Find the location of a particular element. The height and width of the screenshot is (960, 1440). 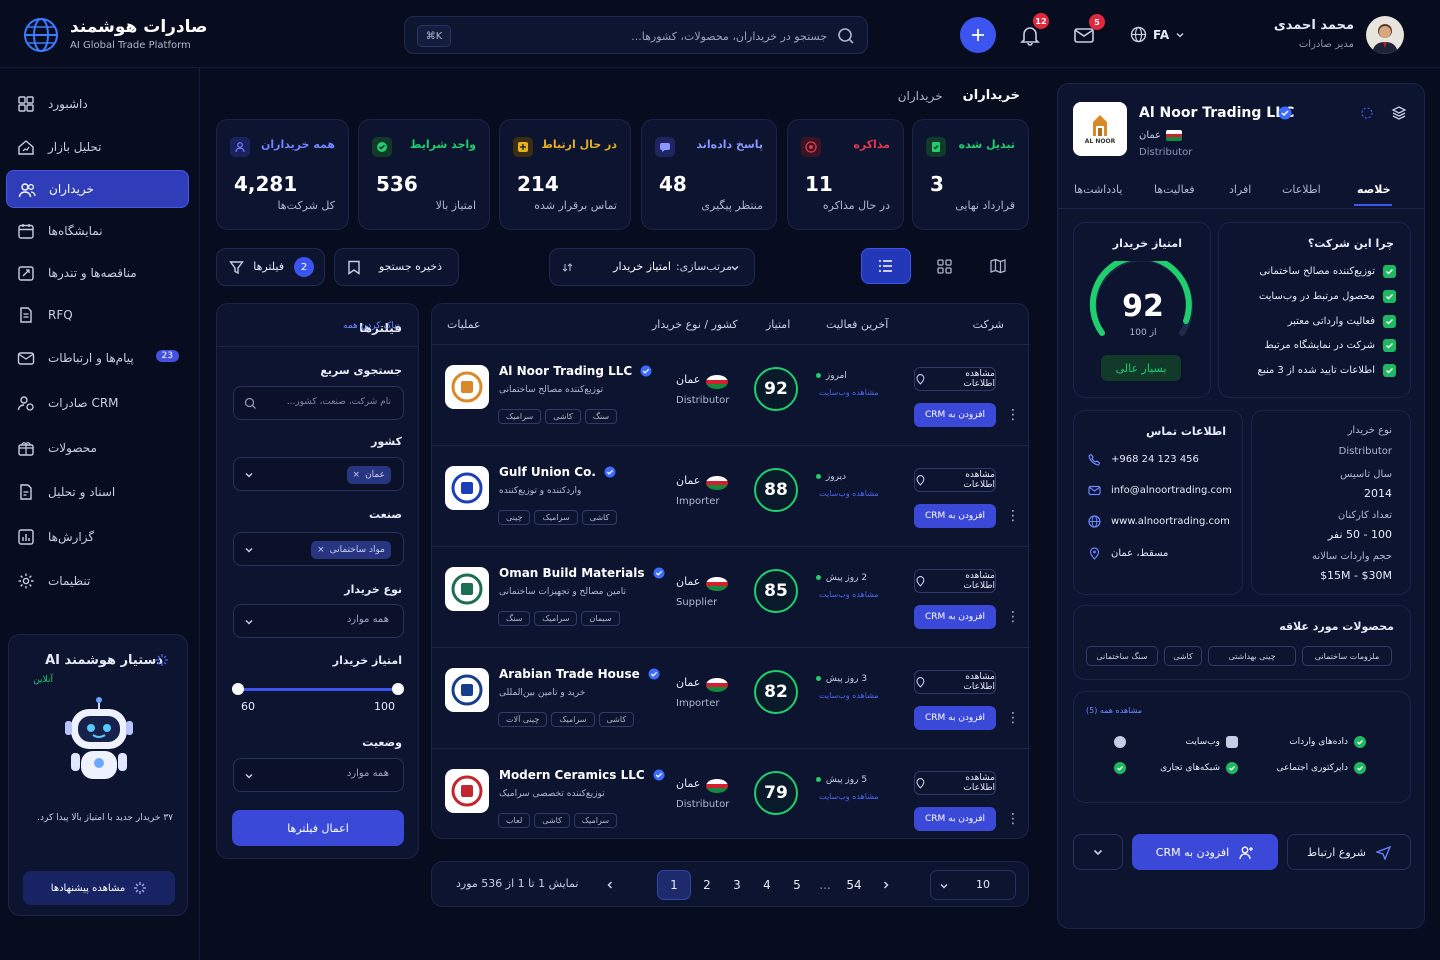

tab-info: اطلاعات is located at coordinates (1301, 189).